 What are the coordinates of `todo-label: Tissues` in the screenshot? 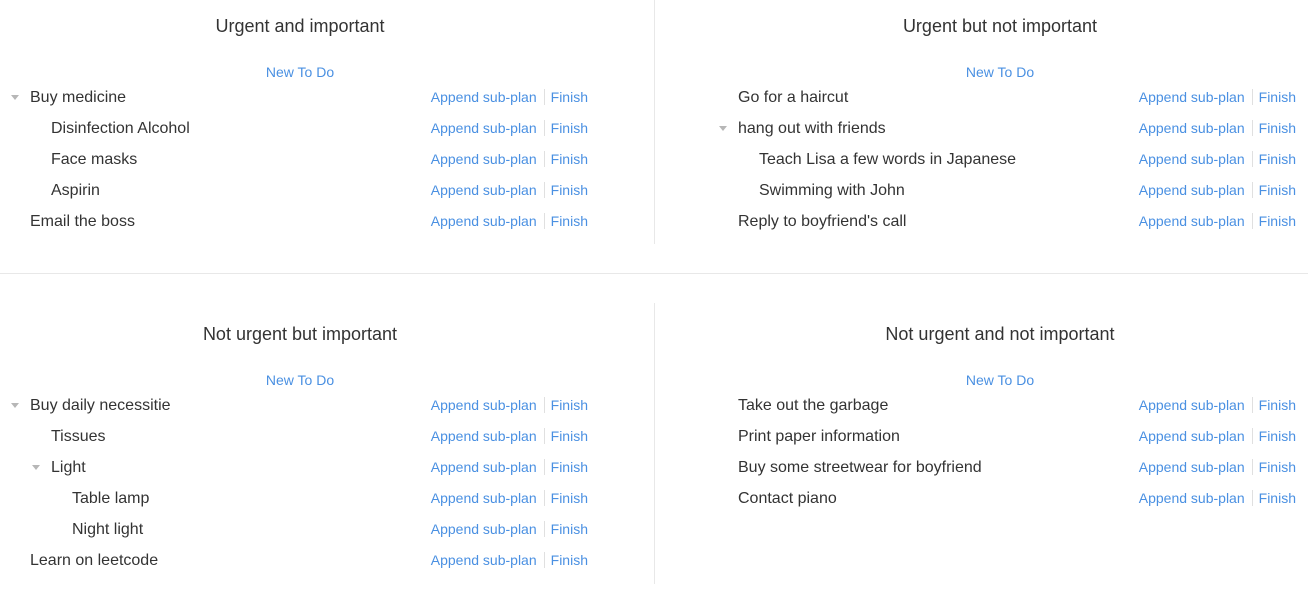 It's located at (78, 436).